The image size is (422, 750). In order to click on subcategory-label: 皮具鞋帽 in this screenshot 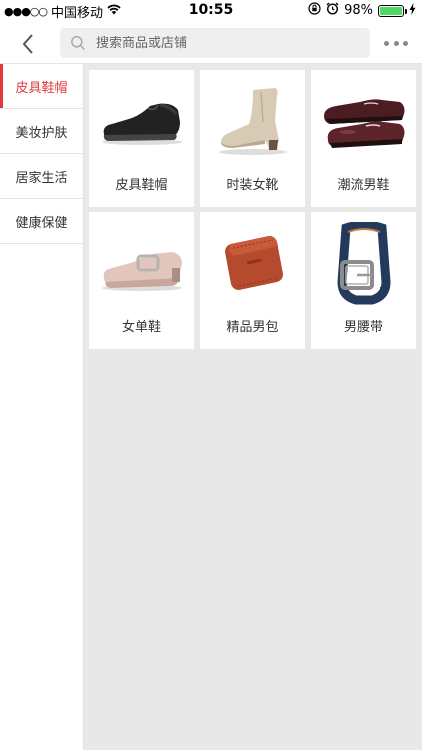, I will do `click(141, 185)`.